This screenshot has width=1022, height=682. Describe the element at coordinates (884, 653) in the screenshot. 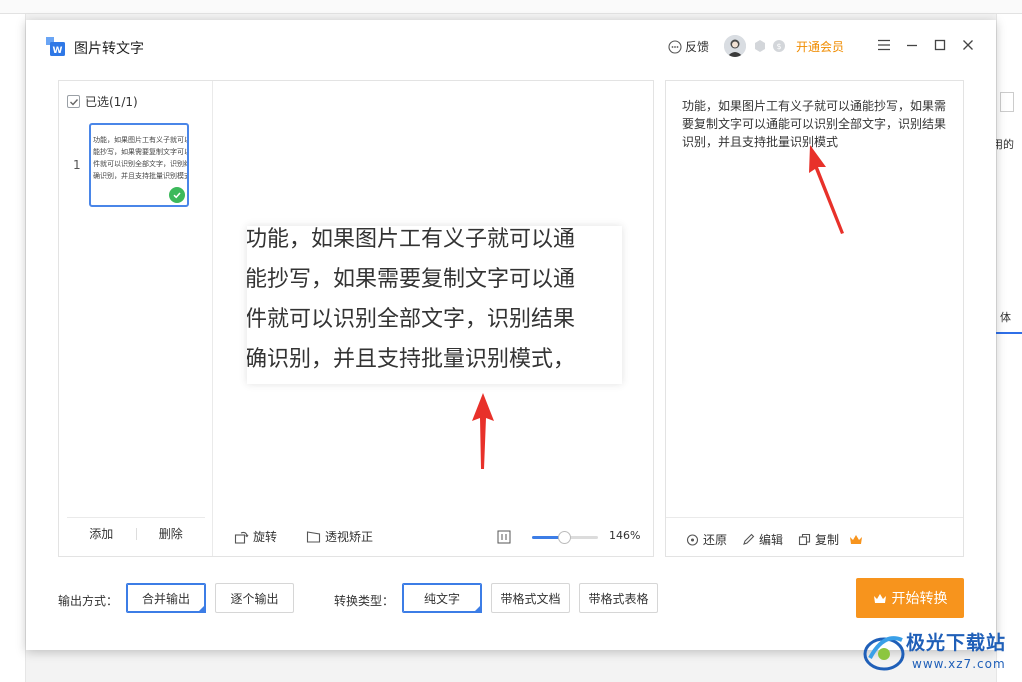

I see `watermark-logo-icon` at that location.